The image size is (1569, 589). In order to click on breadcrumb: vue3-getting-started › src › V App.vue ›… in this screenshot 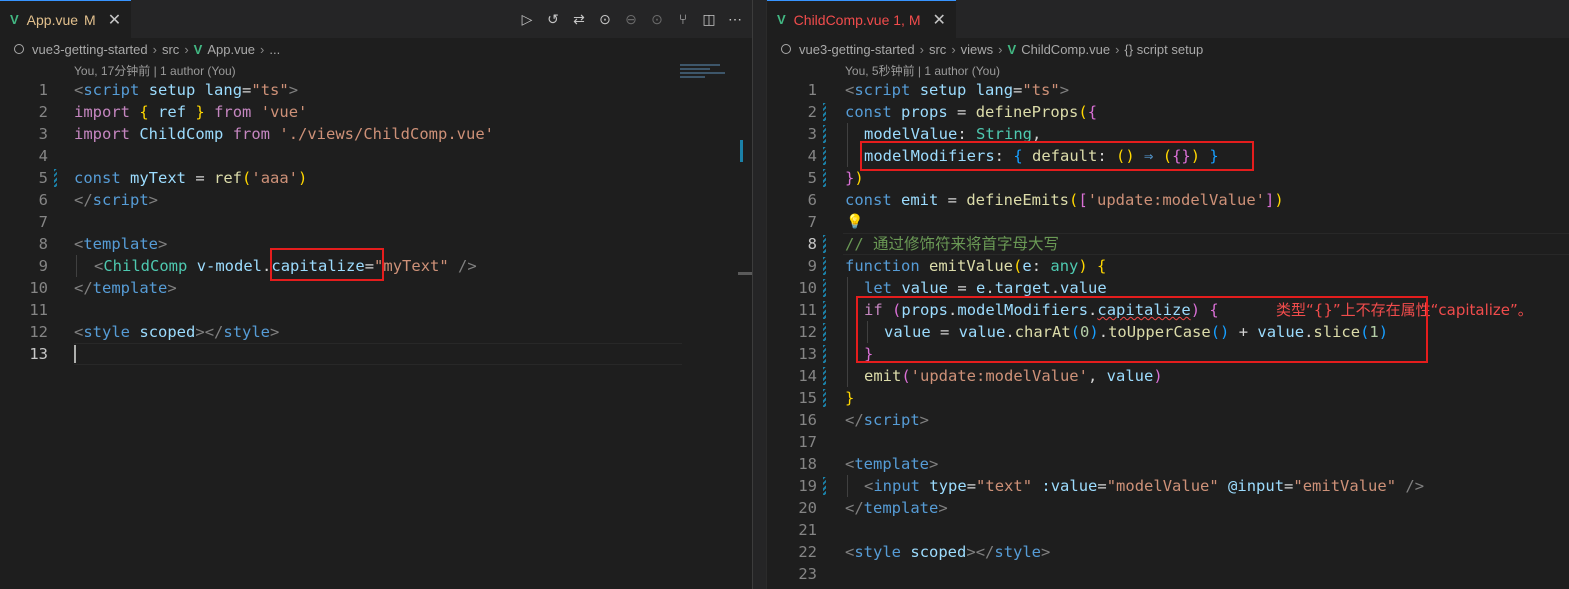, I will do `click(376, 49)`.